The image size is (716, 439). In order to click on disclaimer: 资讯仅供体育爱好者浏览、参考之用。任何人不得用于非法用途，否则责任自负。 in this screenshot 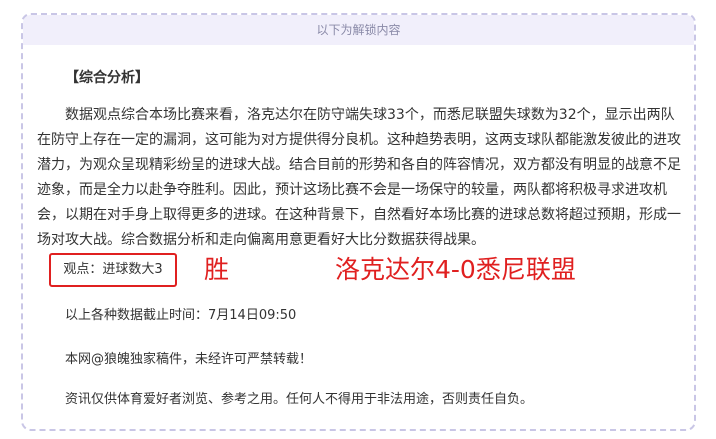, I will do `click(299, 399)`.